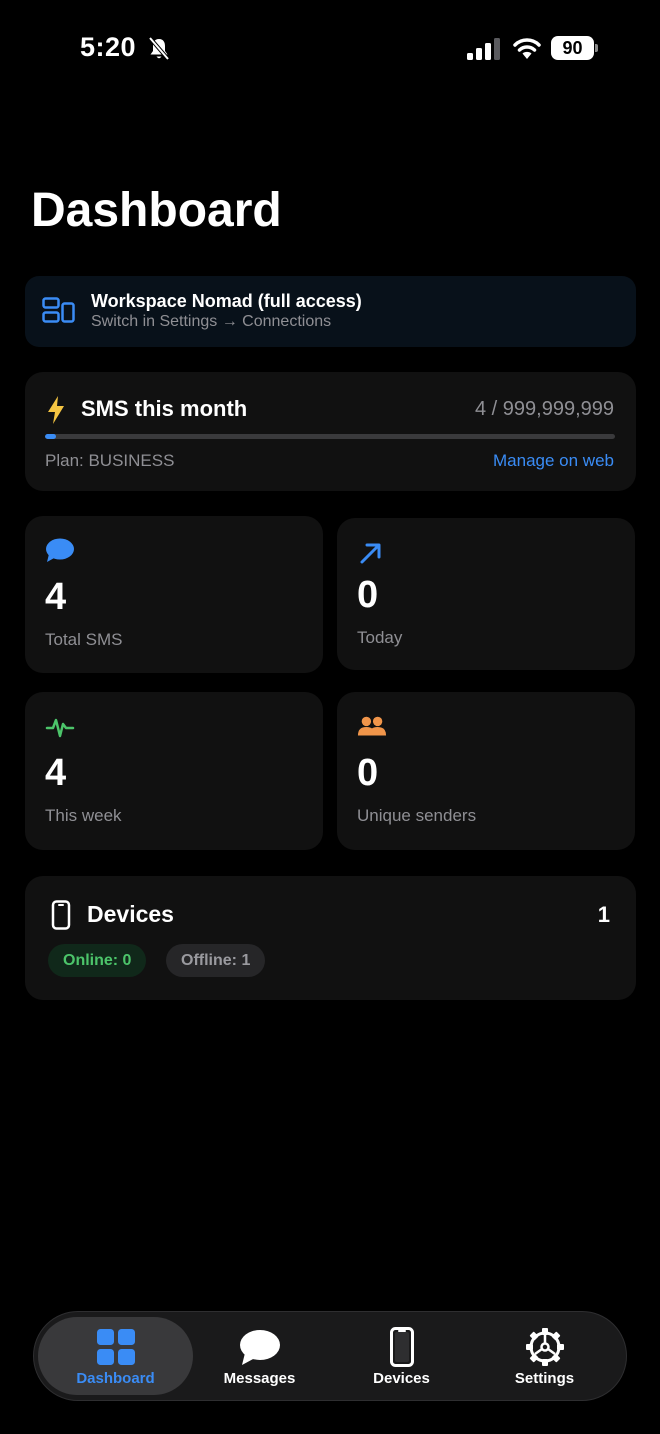 This screenshot has height=1434, width=660. What do you see at coordinates (259, 1378) in the screenshot?
I see `tab-label: Messages` at bounding box center [259, 1378].